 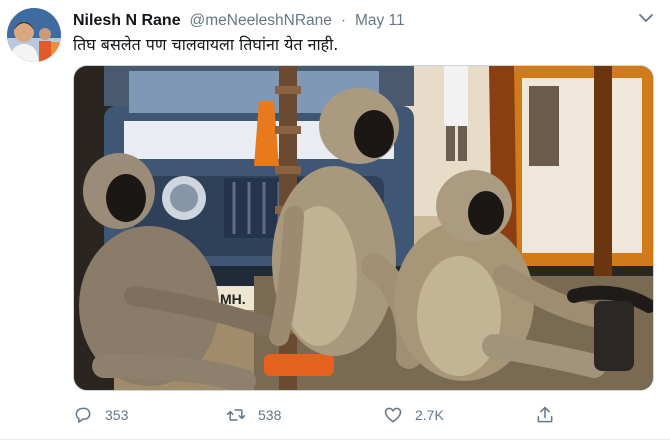 I want to click on handle: @meNeeleshNRane, so click(x=261, y=20).